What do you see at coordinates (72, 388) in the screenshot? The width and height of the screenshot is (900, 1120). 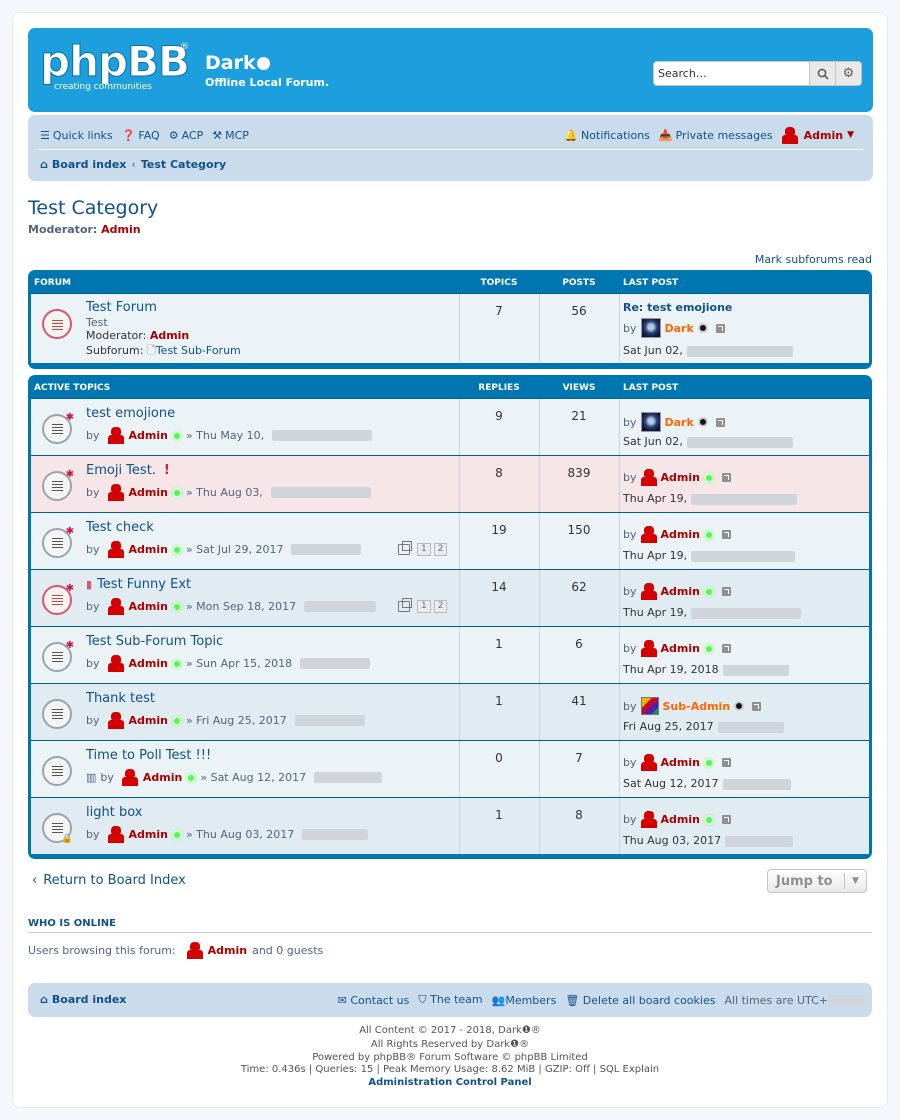 I see `col-active-topics: Active topics` at bounding box center [72, 388].